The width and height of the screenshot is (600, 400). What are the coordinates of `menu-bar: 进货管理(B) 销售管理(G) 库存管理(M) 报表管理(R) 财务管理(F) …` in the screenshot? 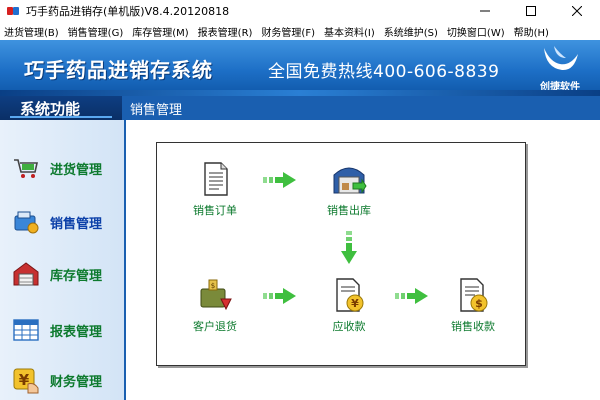 It's located at (300, 31).